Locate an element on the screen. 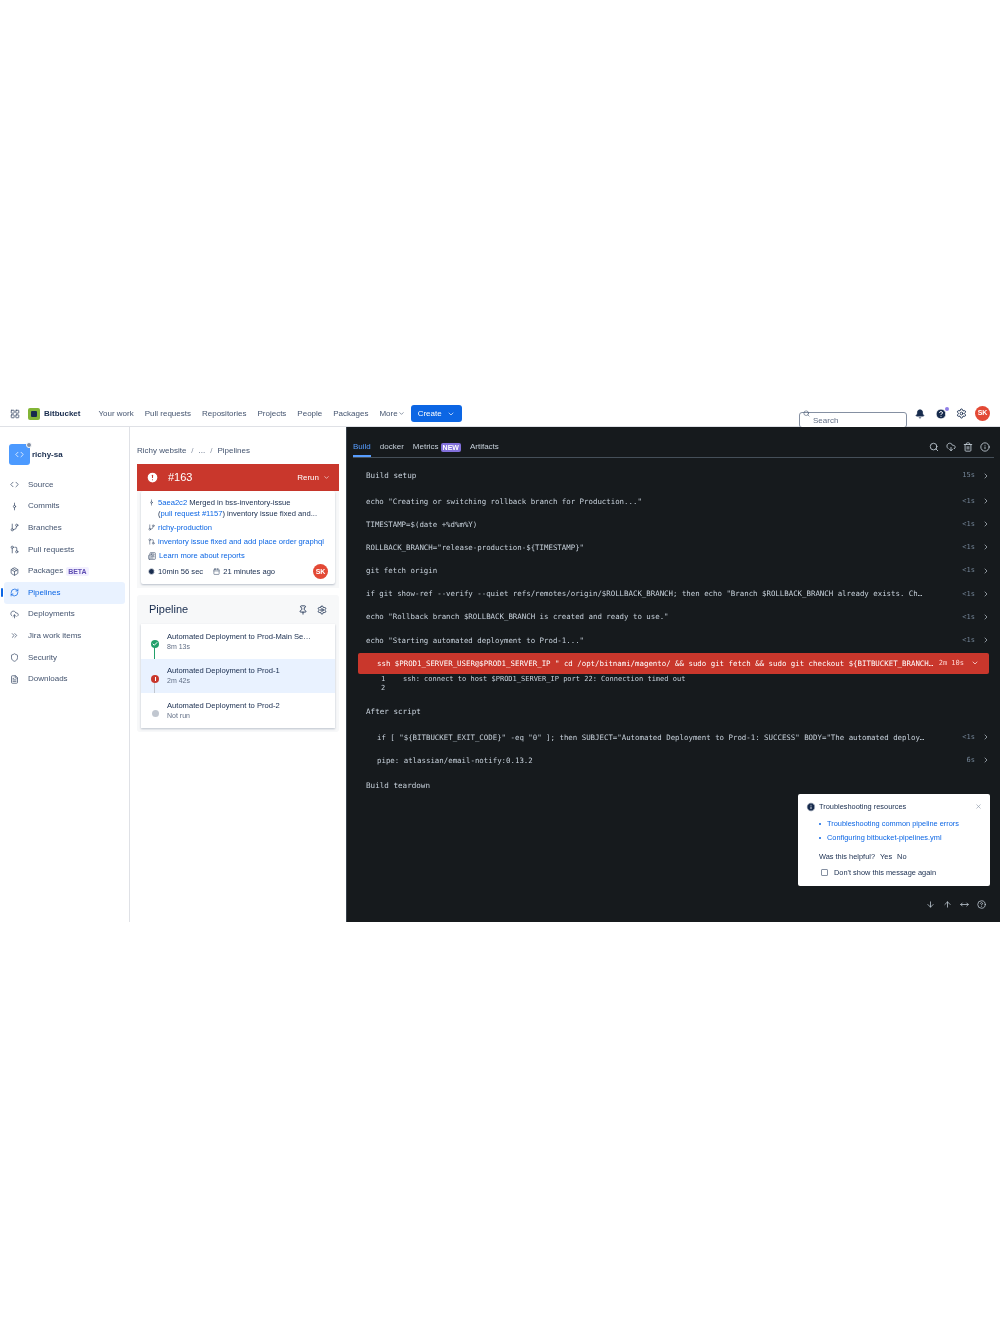  log-tab: Build is located at coordinates (362, 448).